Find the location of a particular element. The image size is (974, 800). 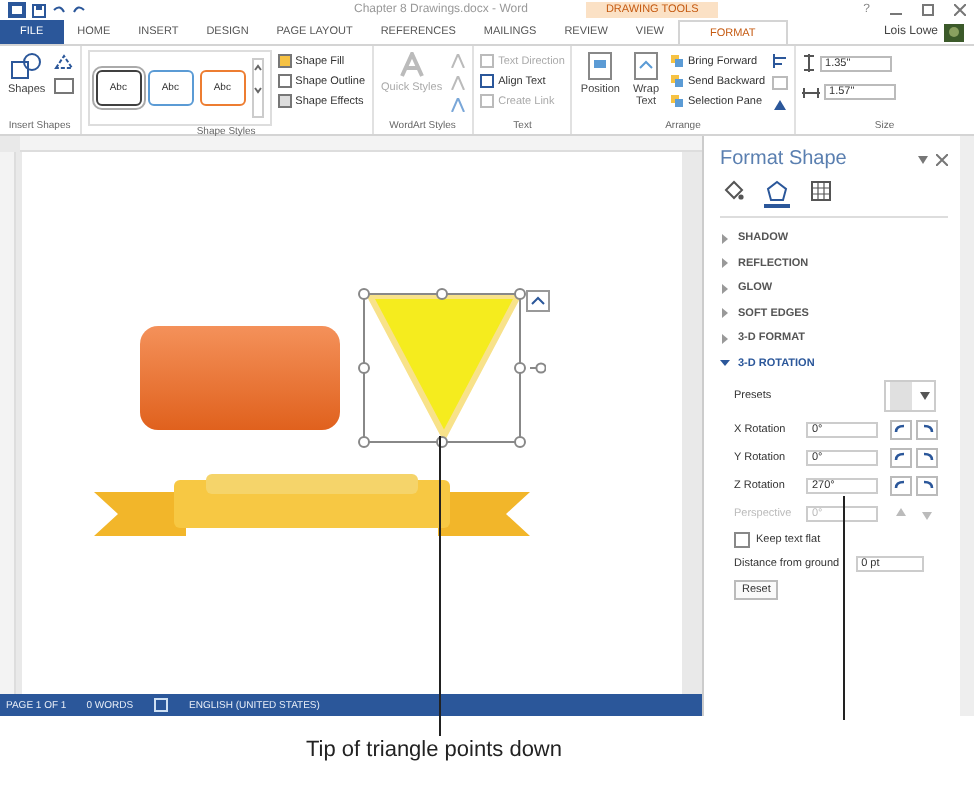

undo-icon is located at coordinates (59, 10).